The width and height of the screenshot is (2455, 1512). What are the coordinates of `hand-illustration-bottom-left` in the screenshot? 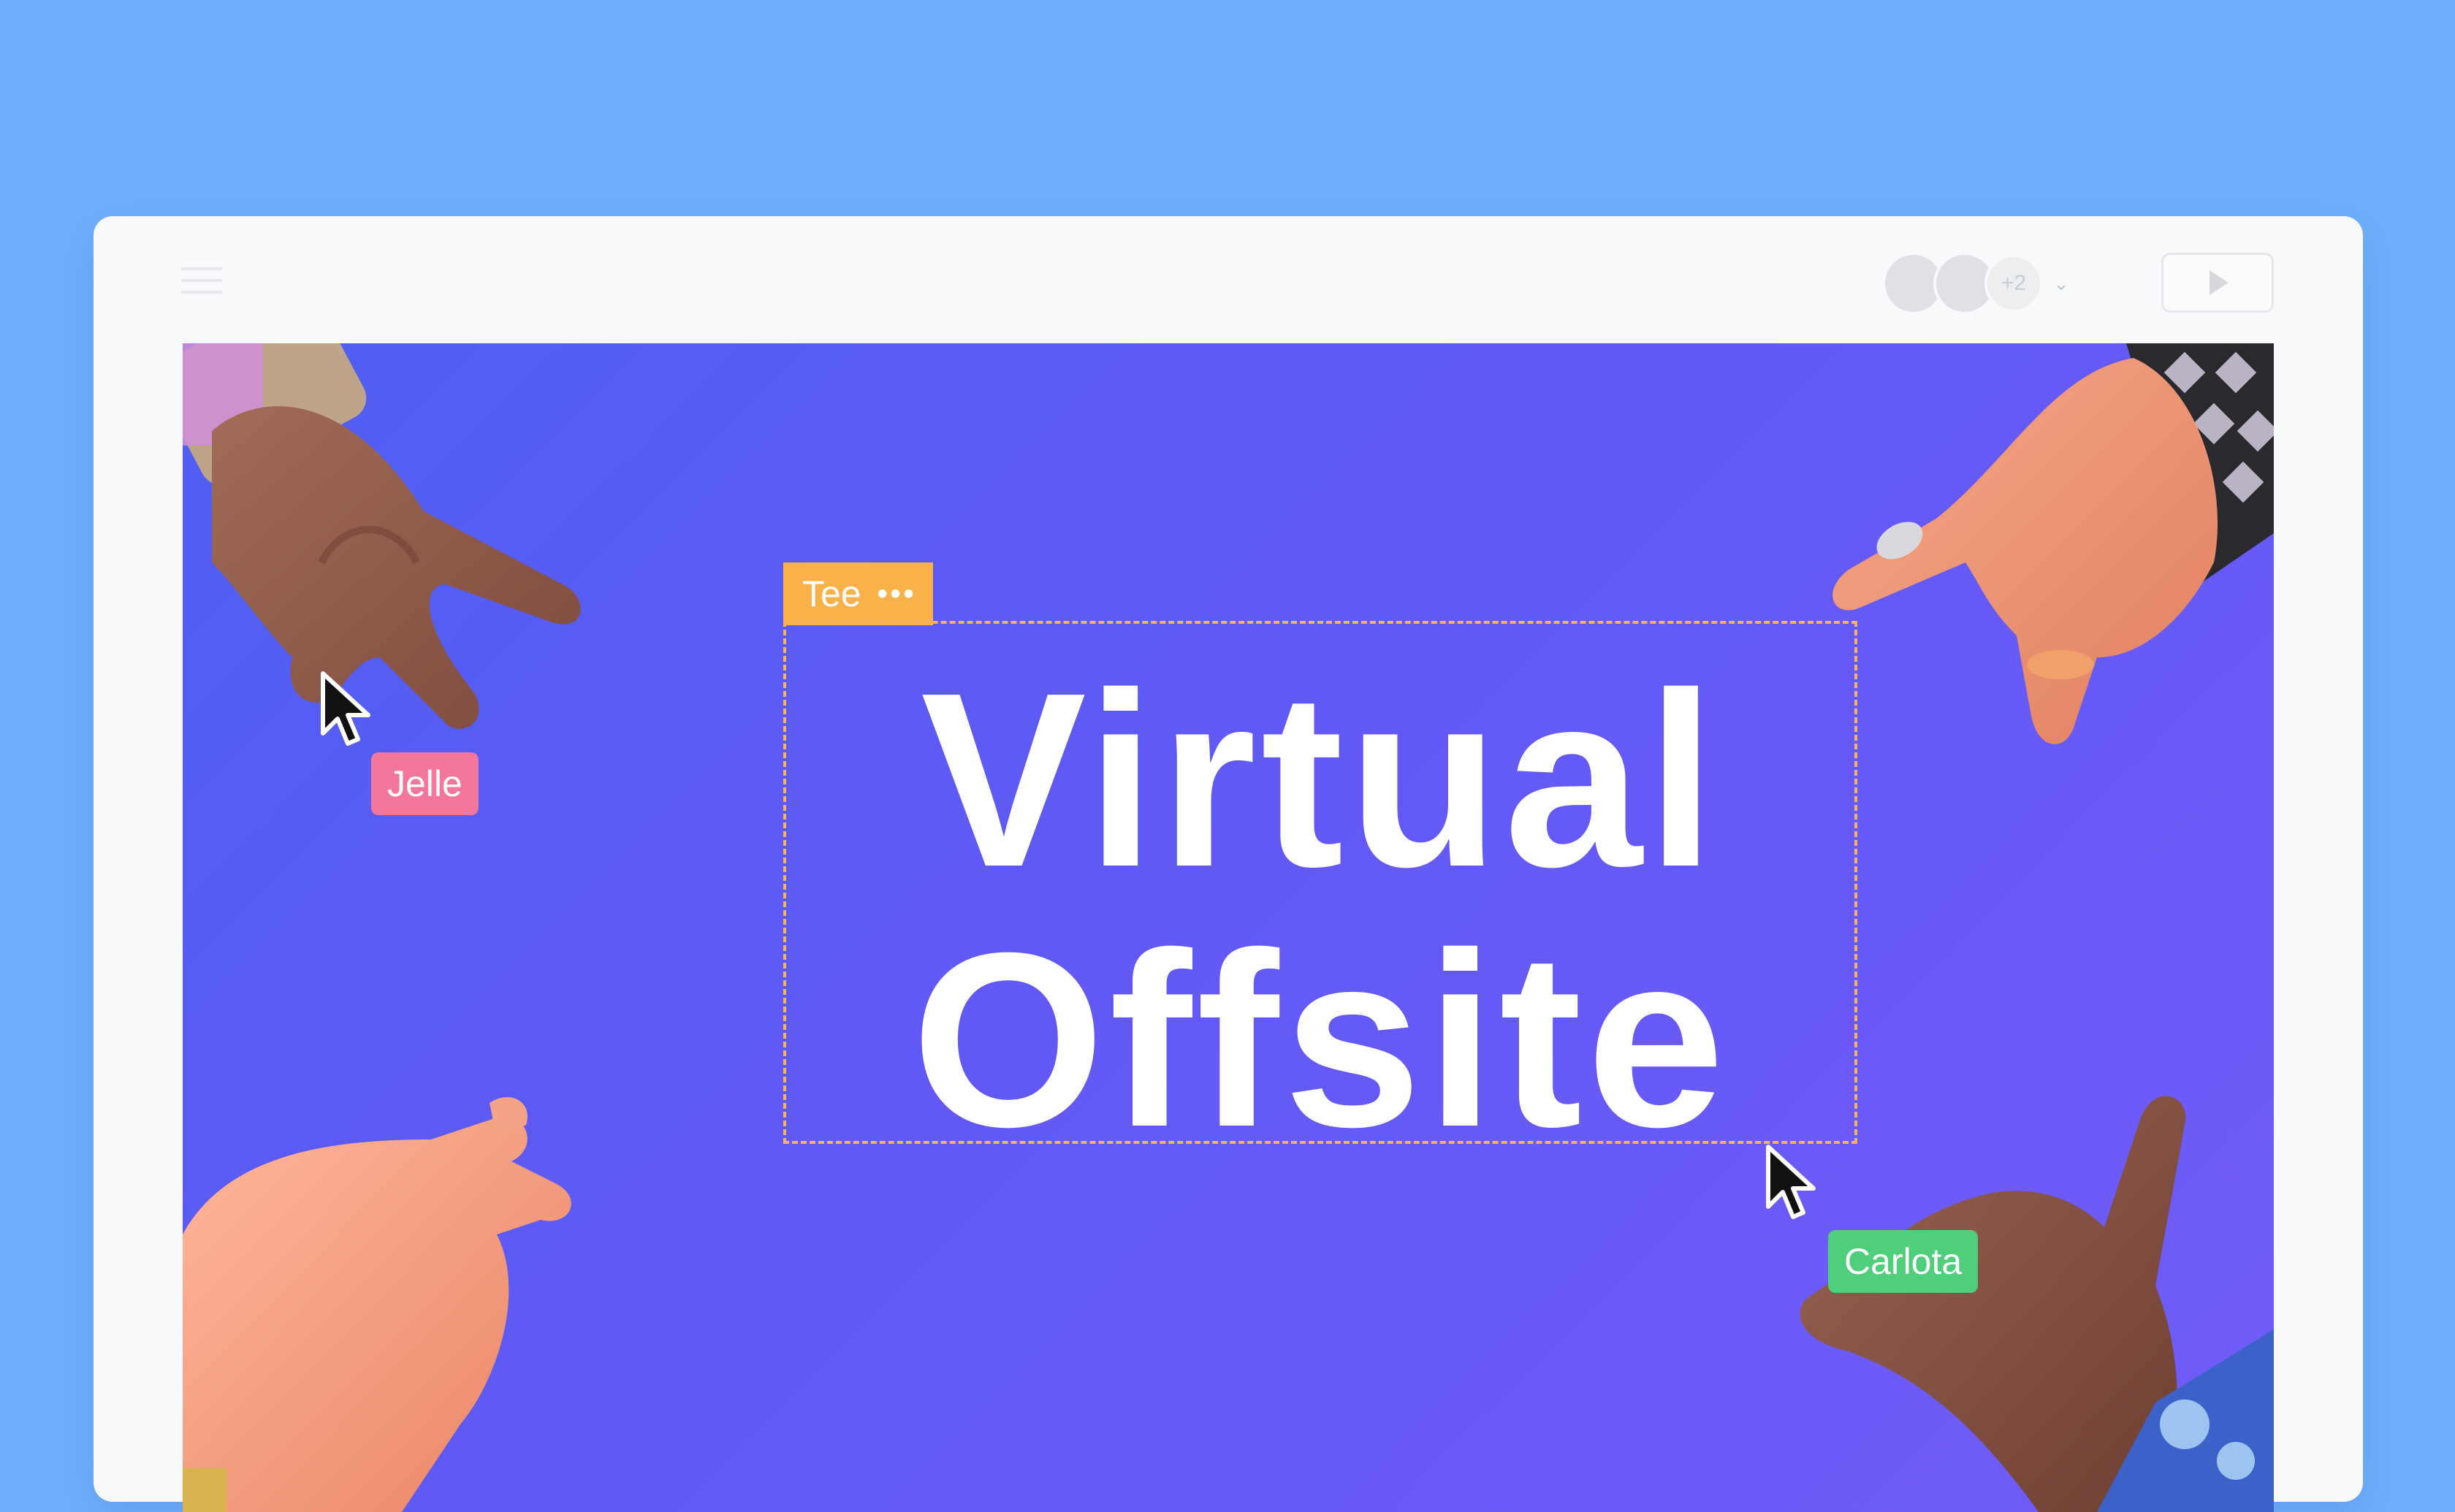 It's located at (377, 1304).